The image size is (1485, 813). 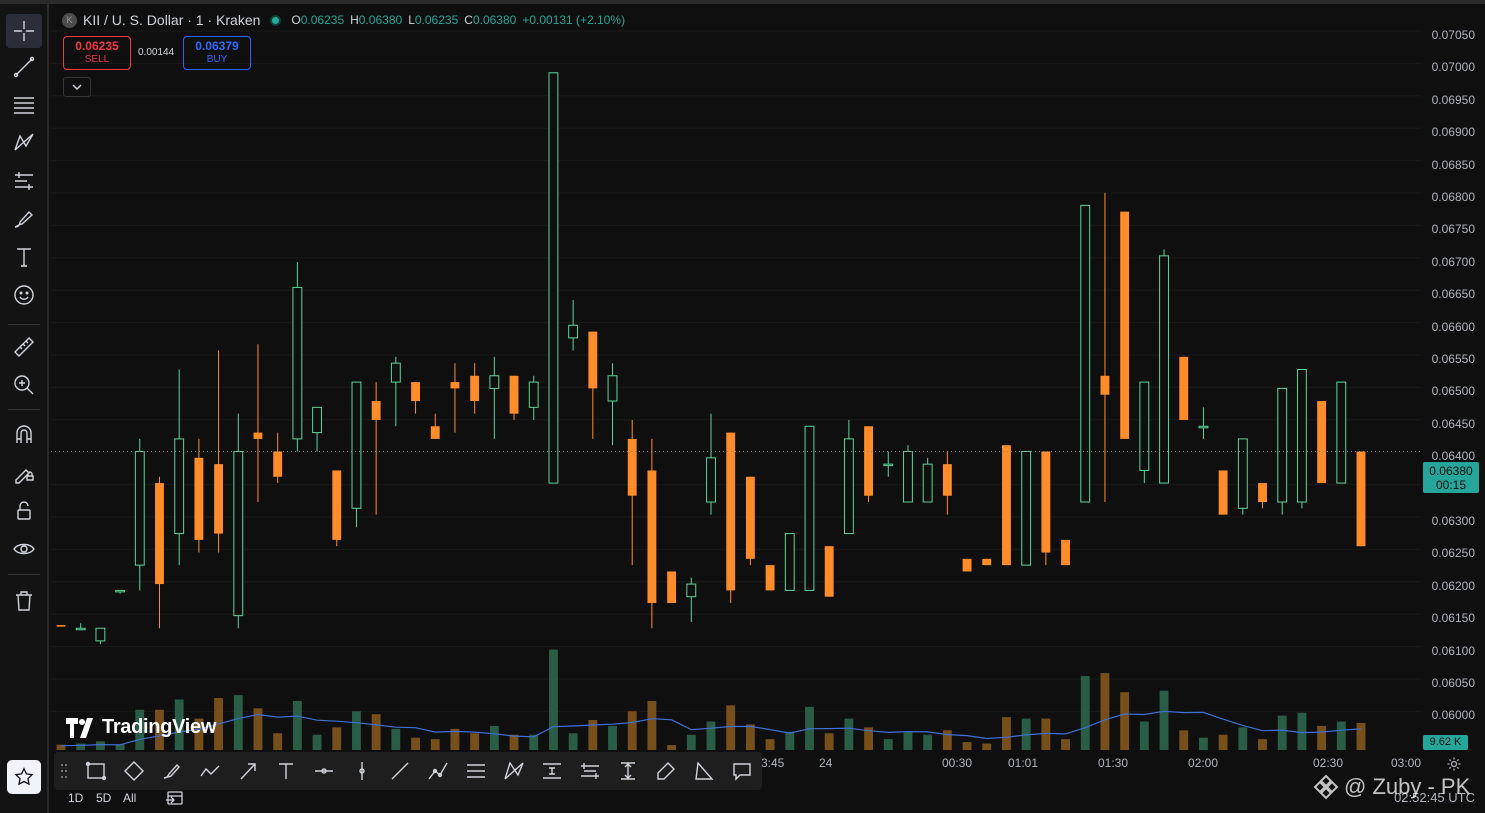 What do you see at coordinates (494, 20) in the screenshot?
I see `close-value: 0.06380` at bounding box center [494, 20].